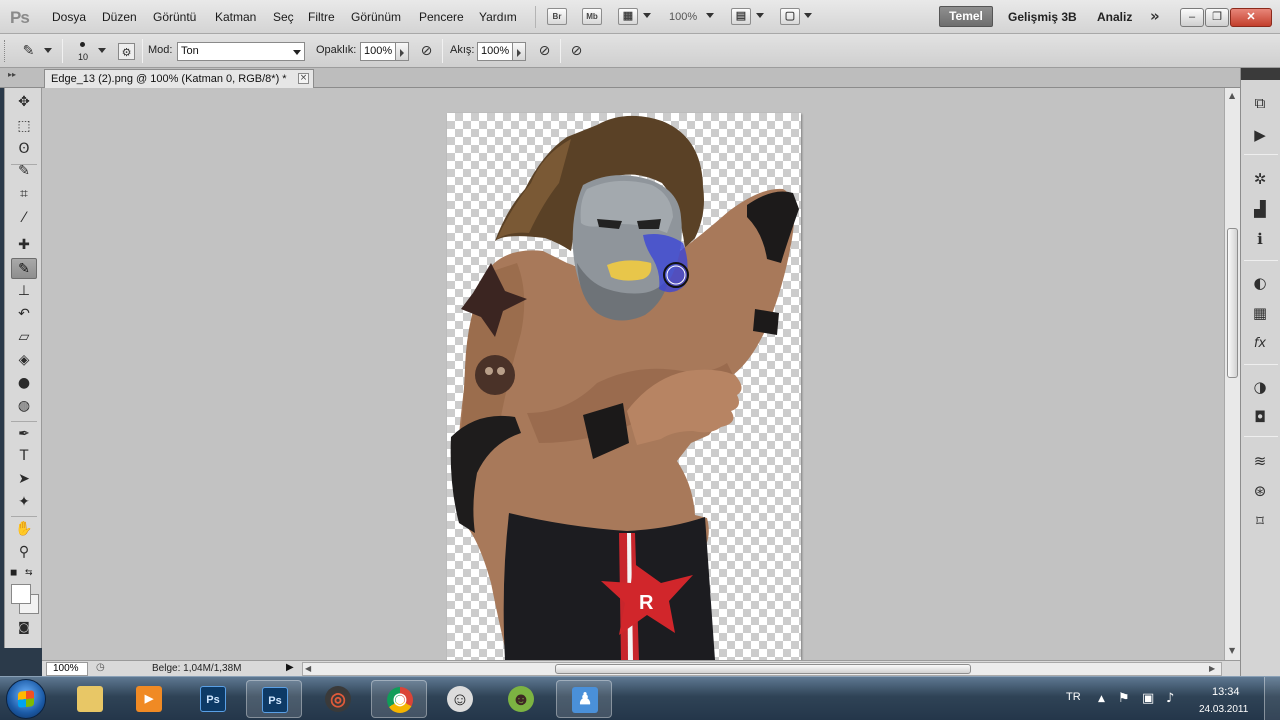 Image resolution: width=1280 pixels, height=720 pixels. Describe the element at coordinates (519, 51) in the screenshot. I see `flow-slider-button` at that location.